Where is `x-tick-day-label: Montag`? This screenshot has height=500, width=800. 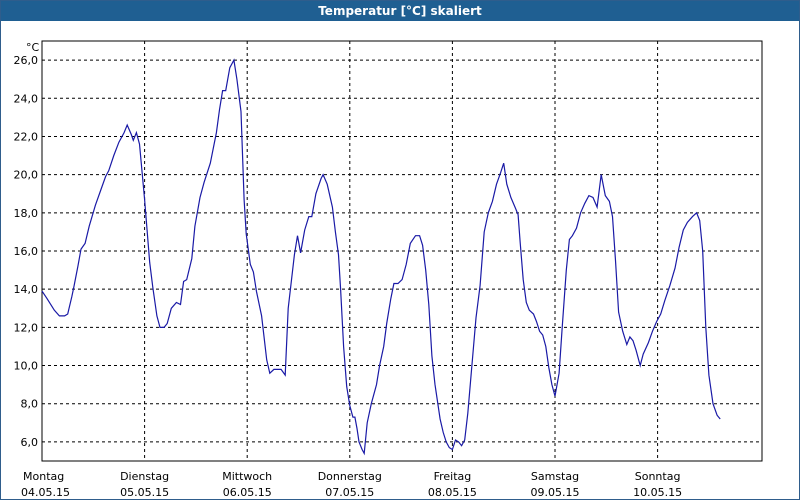 x-tick-day-label: Montag is located at coordinates (43, 476).